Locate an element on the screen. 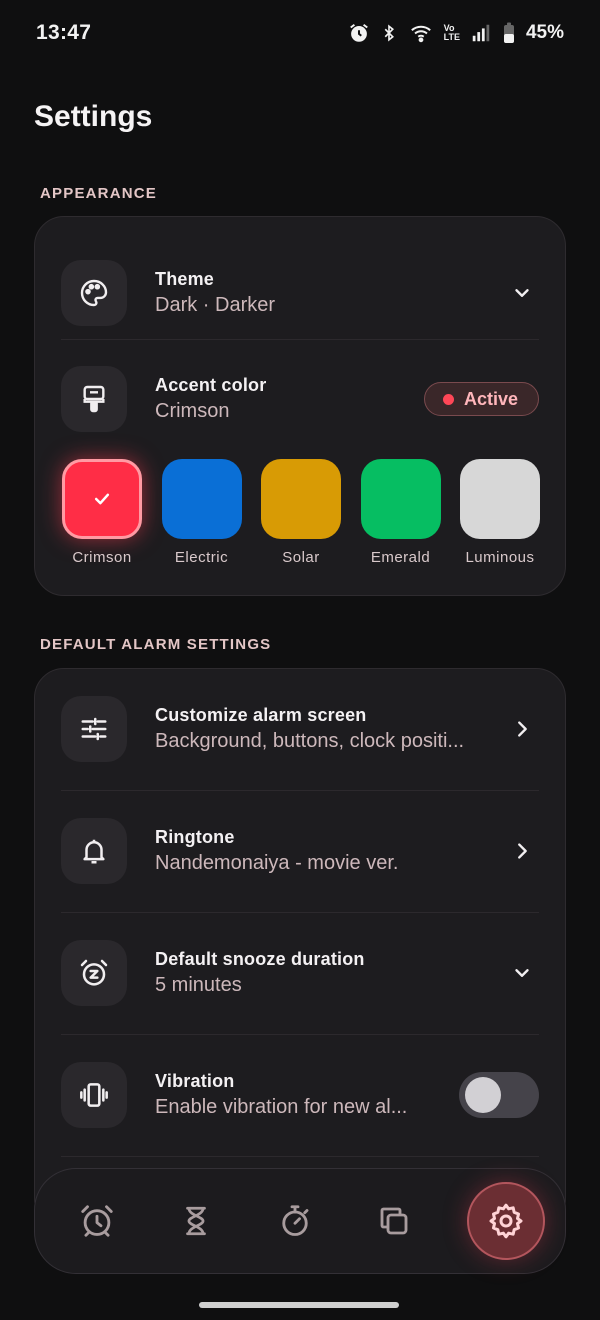  nav-world-clock is located at coordinates (394, 1221).